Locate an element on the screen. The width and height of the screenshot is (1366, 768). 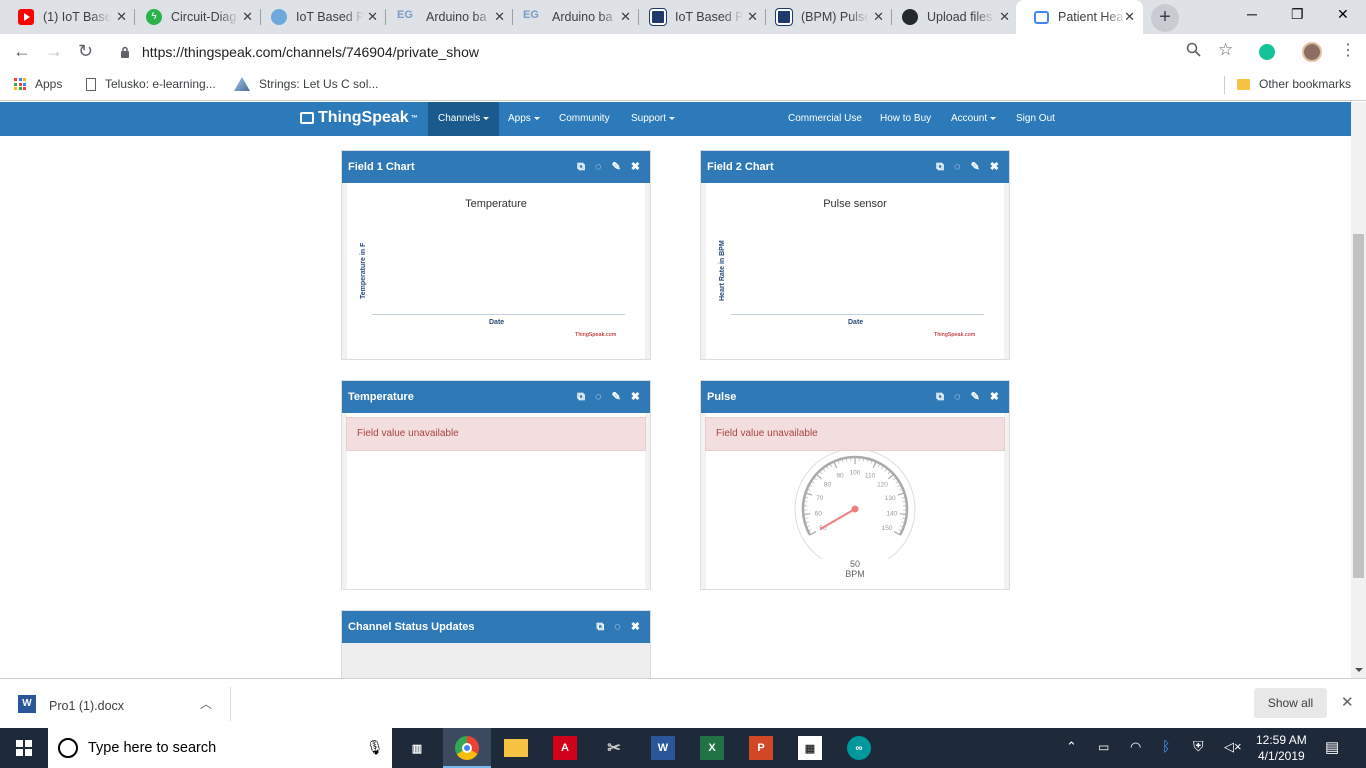
gauge-tick-label: 150 is located at coordinates (887, 528).